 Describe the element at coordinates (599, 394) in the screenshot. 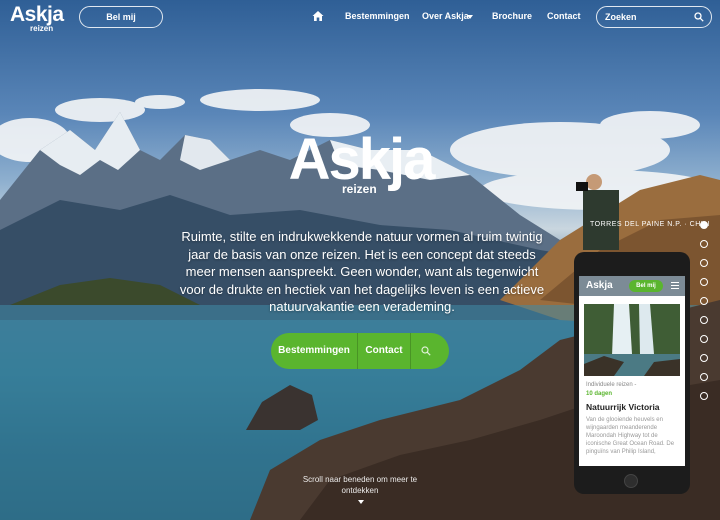

I see `trip-duration: 10 dagen` at that location.